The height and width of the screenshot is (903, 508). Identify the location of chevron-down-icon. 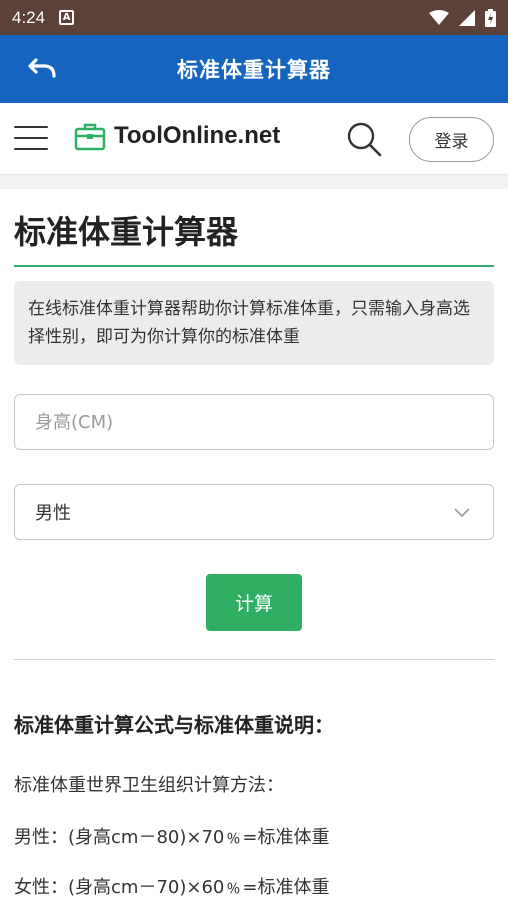
(462, 513).